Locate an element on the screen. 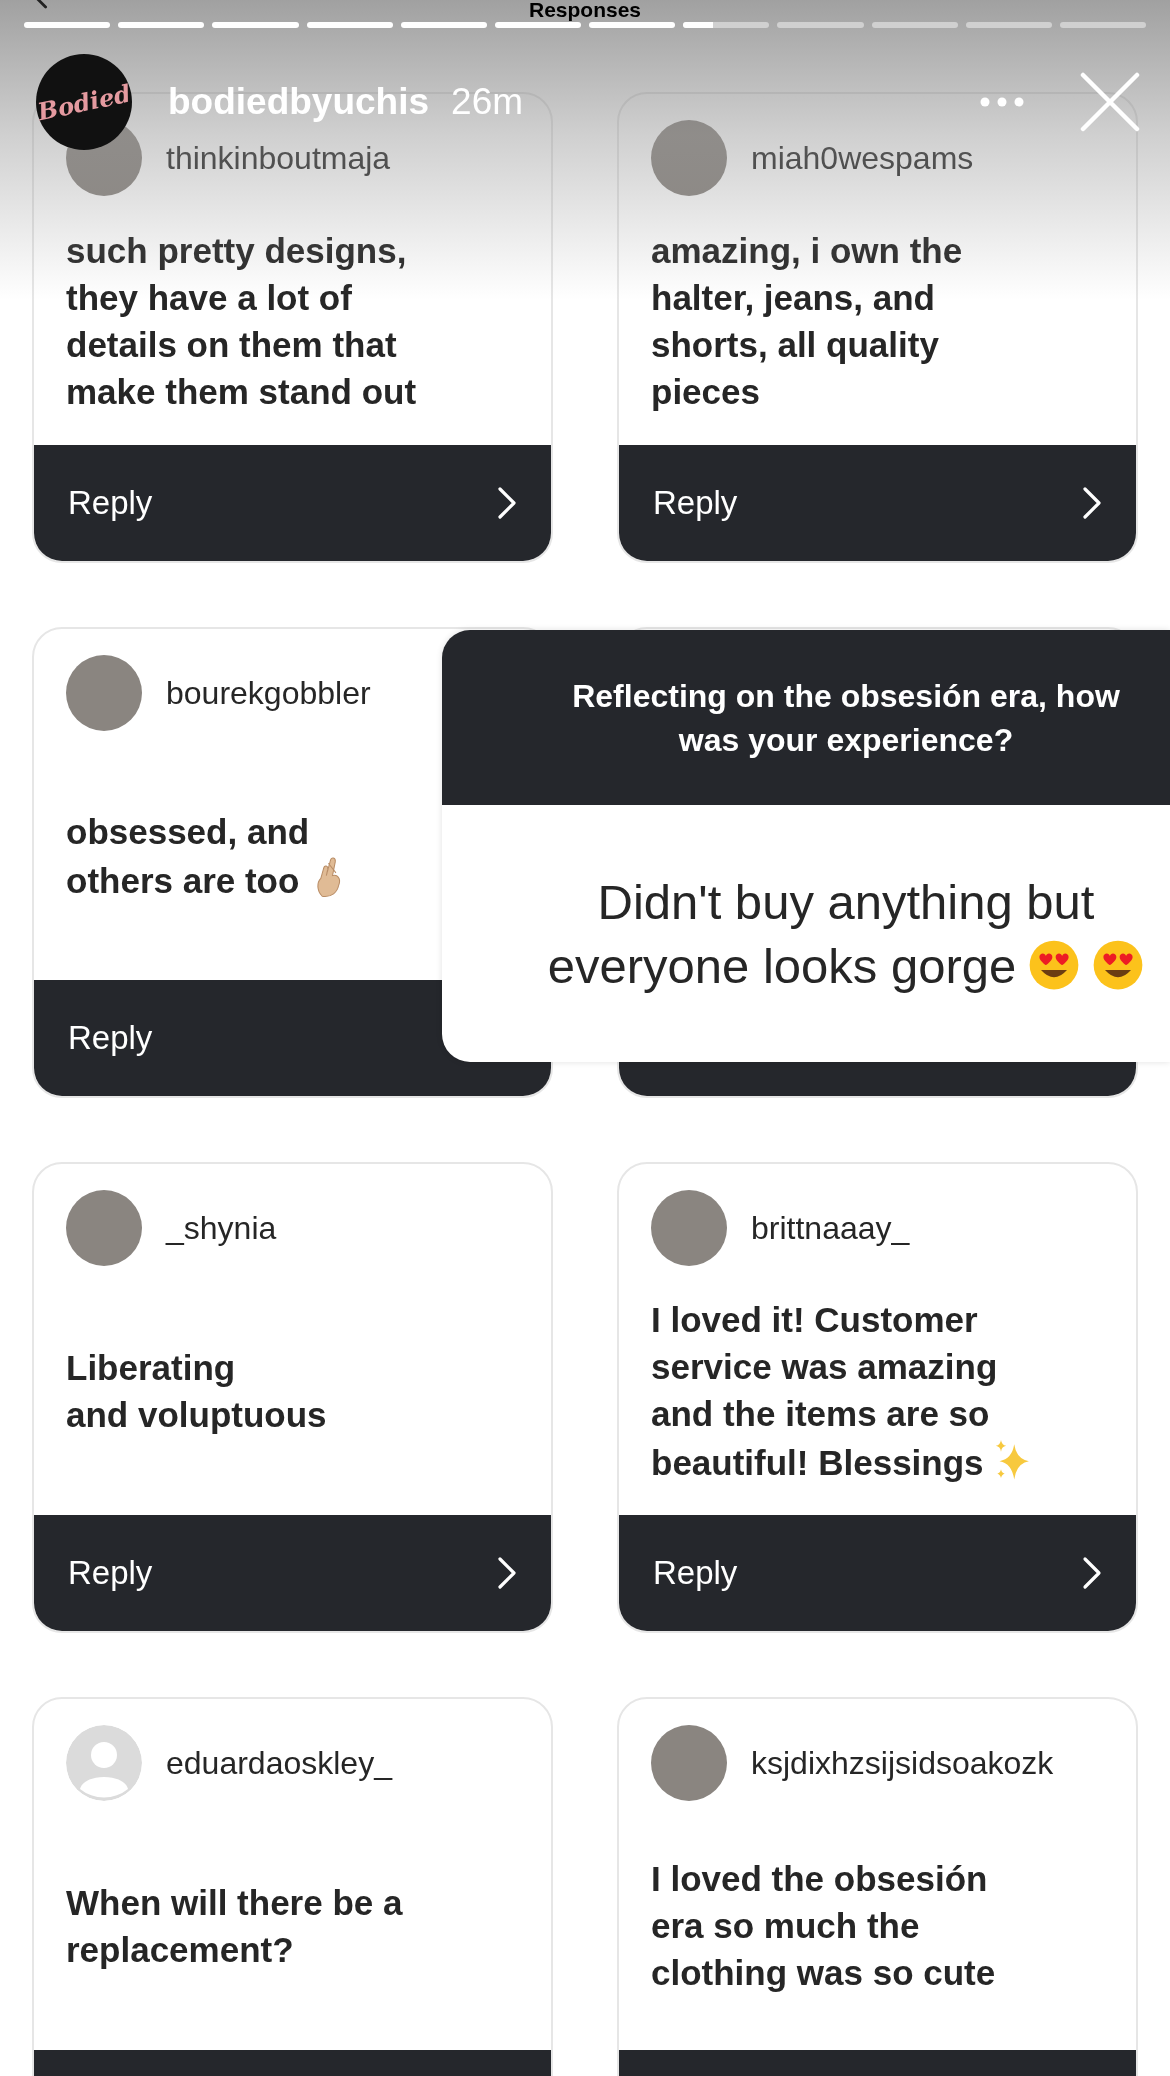  story-time: 26m is located at coordinates (487, 102).